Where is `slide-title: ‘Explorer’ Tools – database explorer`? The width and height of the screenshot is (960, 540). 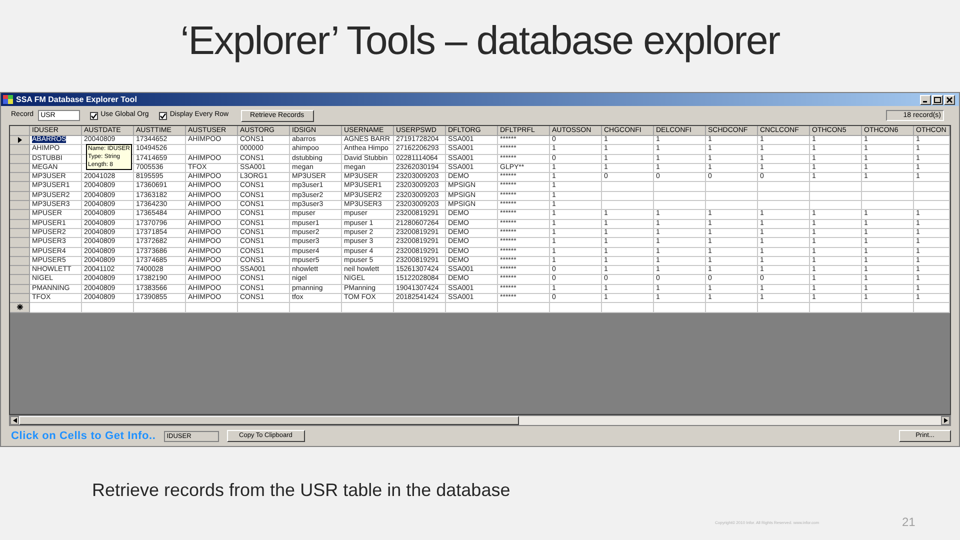
slide-title: ‘Explorer’ Tools – database explorer is located at coordinates (480, 41).